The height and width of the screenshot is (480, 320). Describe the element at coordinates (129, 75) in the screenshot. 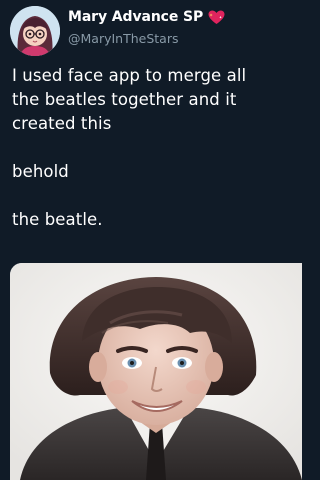

I see `tweet-text-line: I used face app to merge all` at that location.